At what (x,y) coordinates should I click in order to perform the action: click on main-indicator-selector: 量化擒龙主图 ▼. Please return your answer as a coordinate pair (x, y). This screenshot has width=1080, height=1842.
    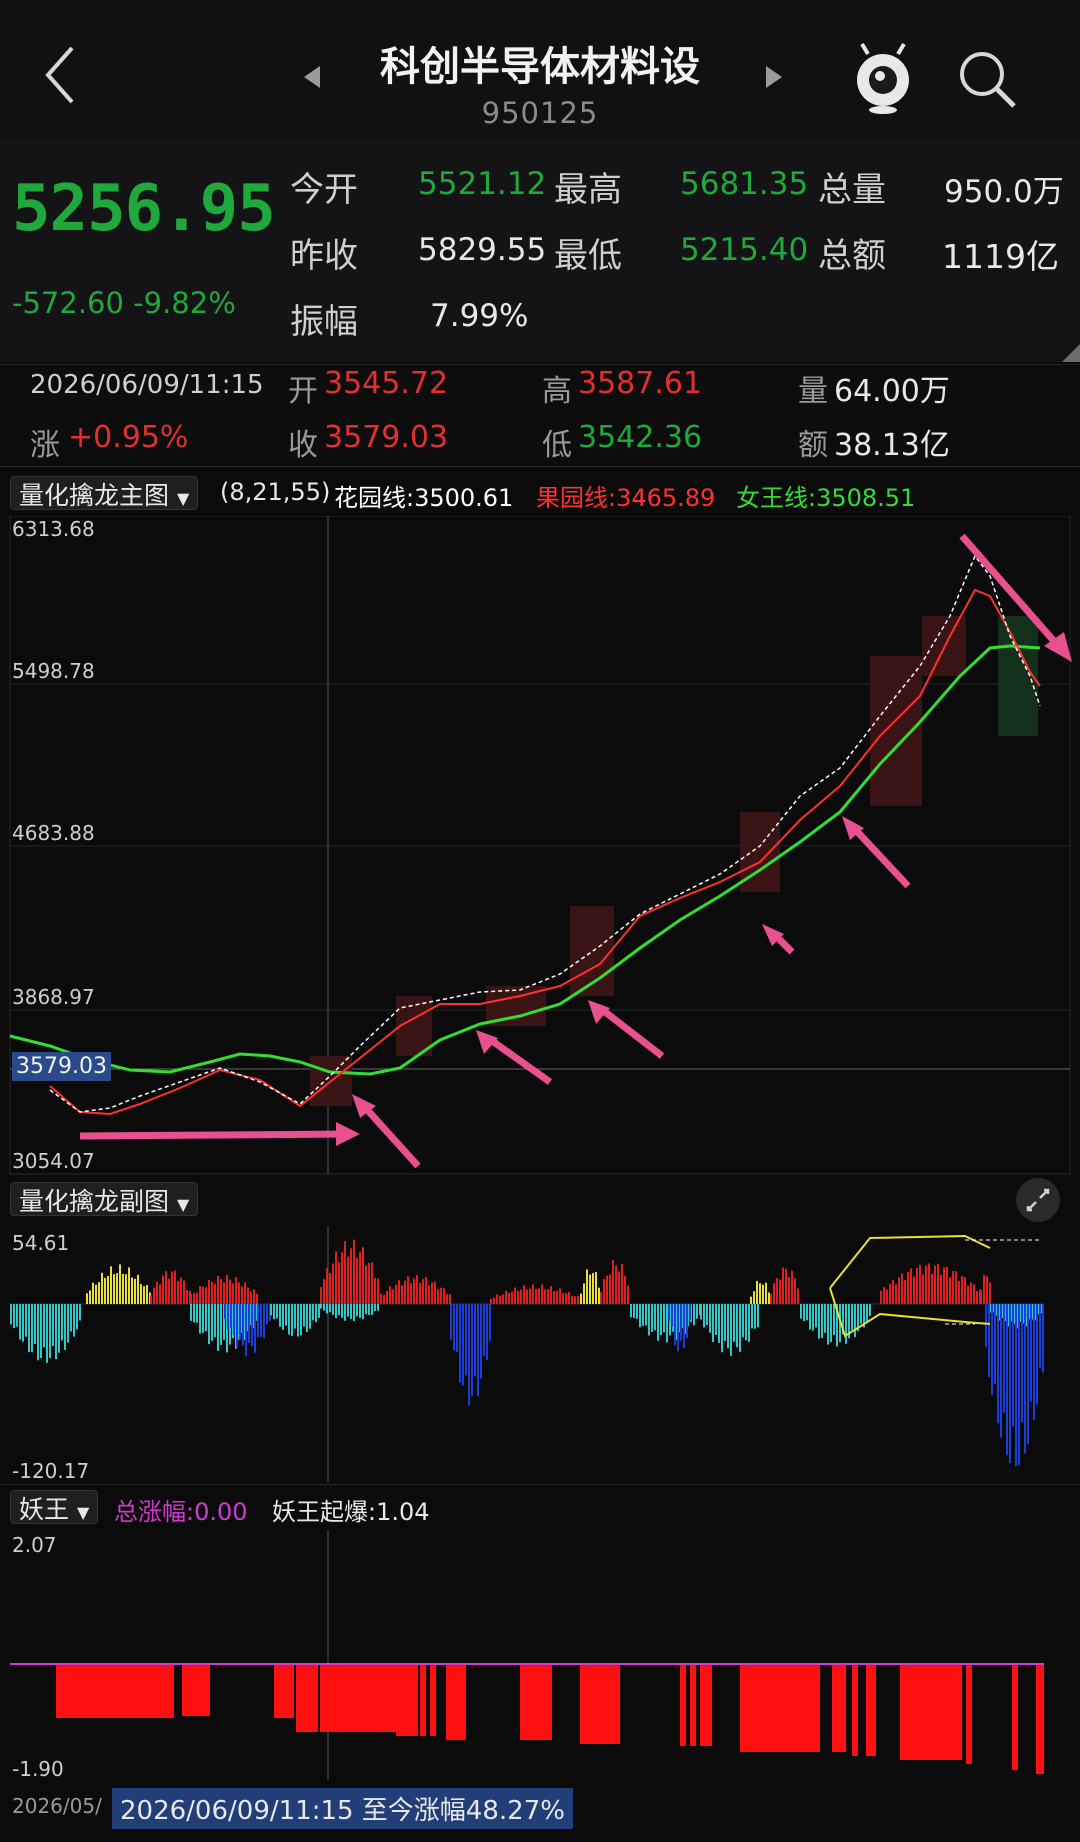
    Looking at the image, I should click on (104, 493).